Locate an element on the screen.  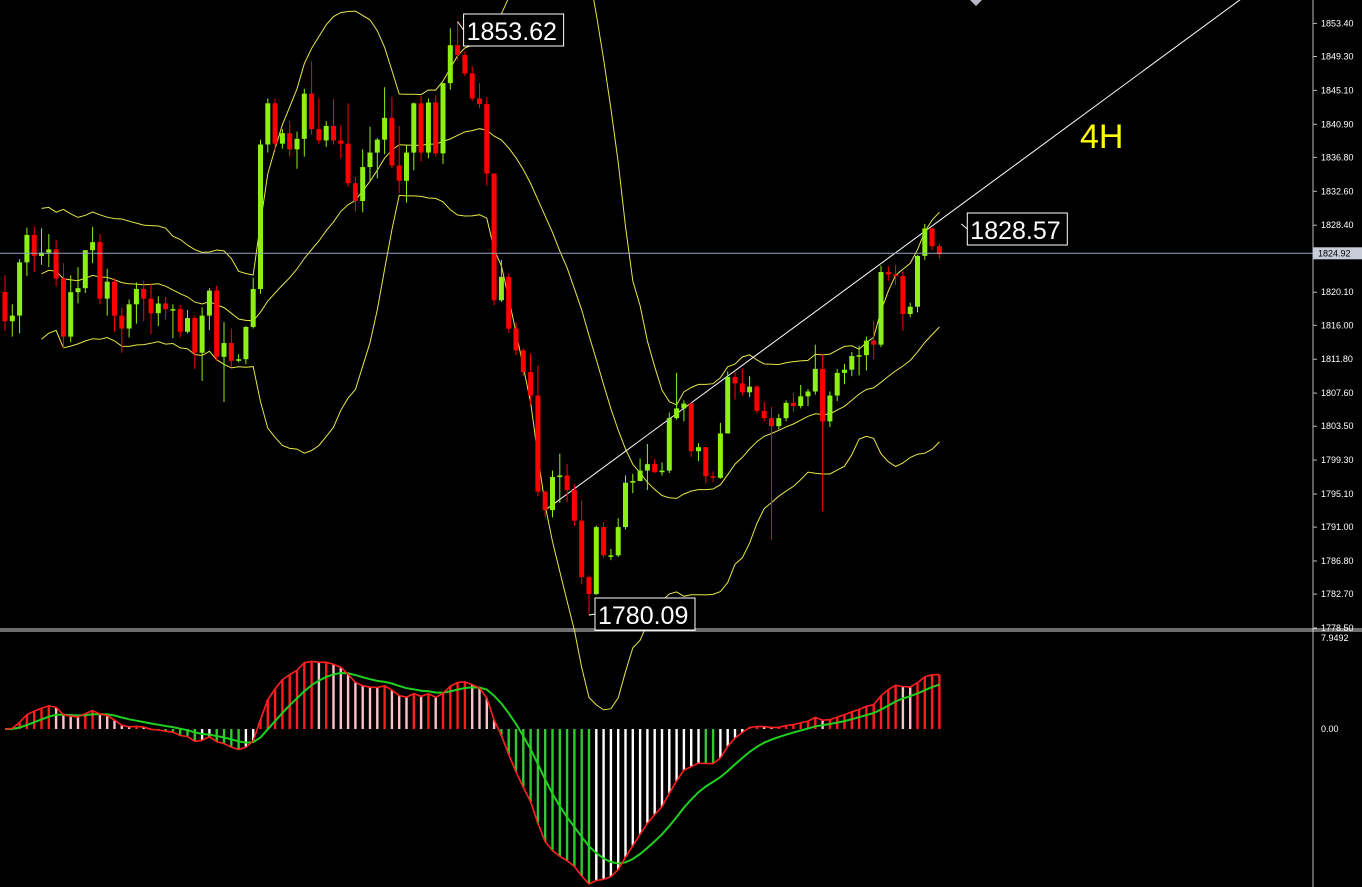
price-tick-label: 1778.50 is located at coordinates (1337, 628).